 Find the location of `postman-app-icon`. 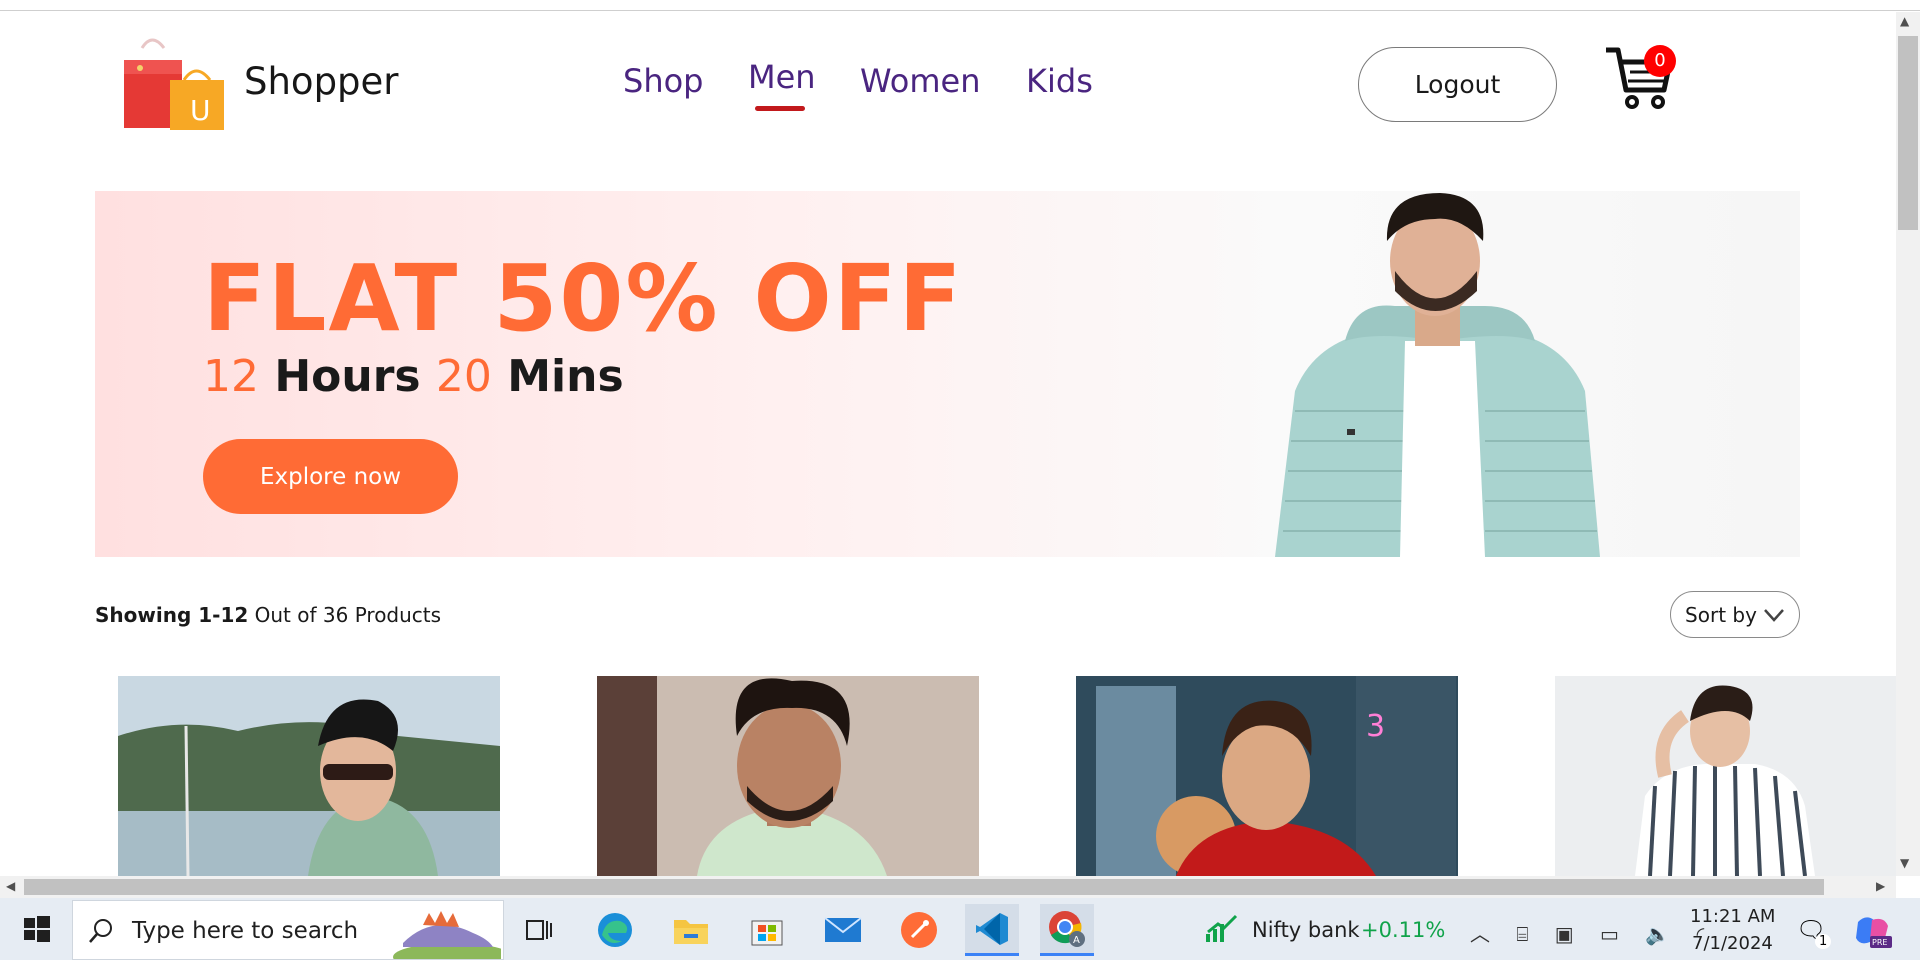

postman-app-icon is located at coordinates (919, 930).